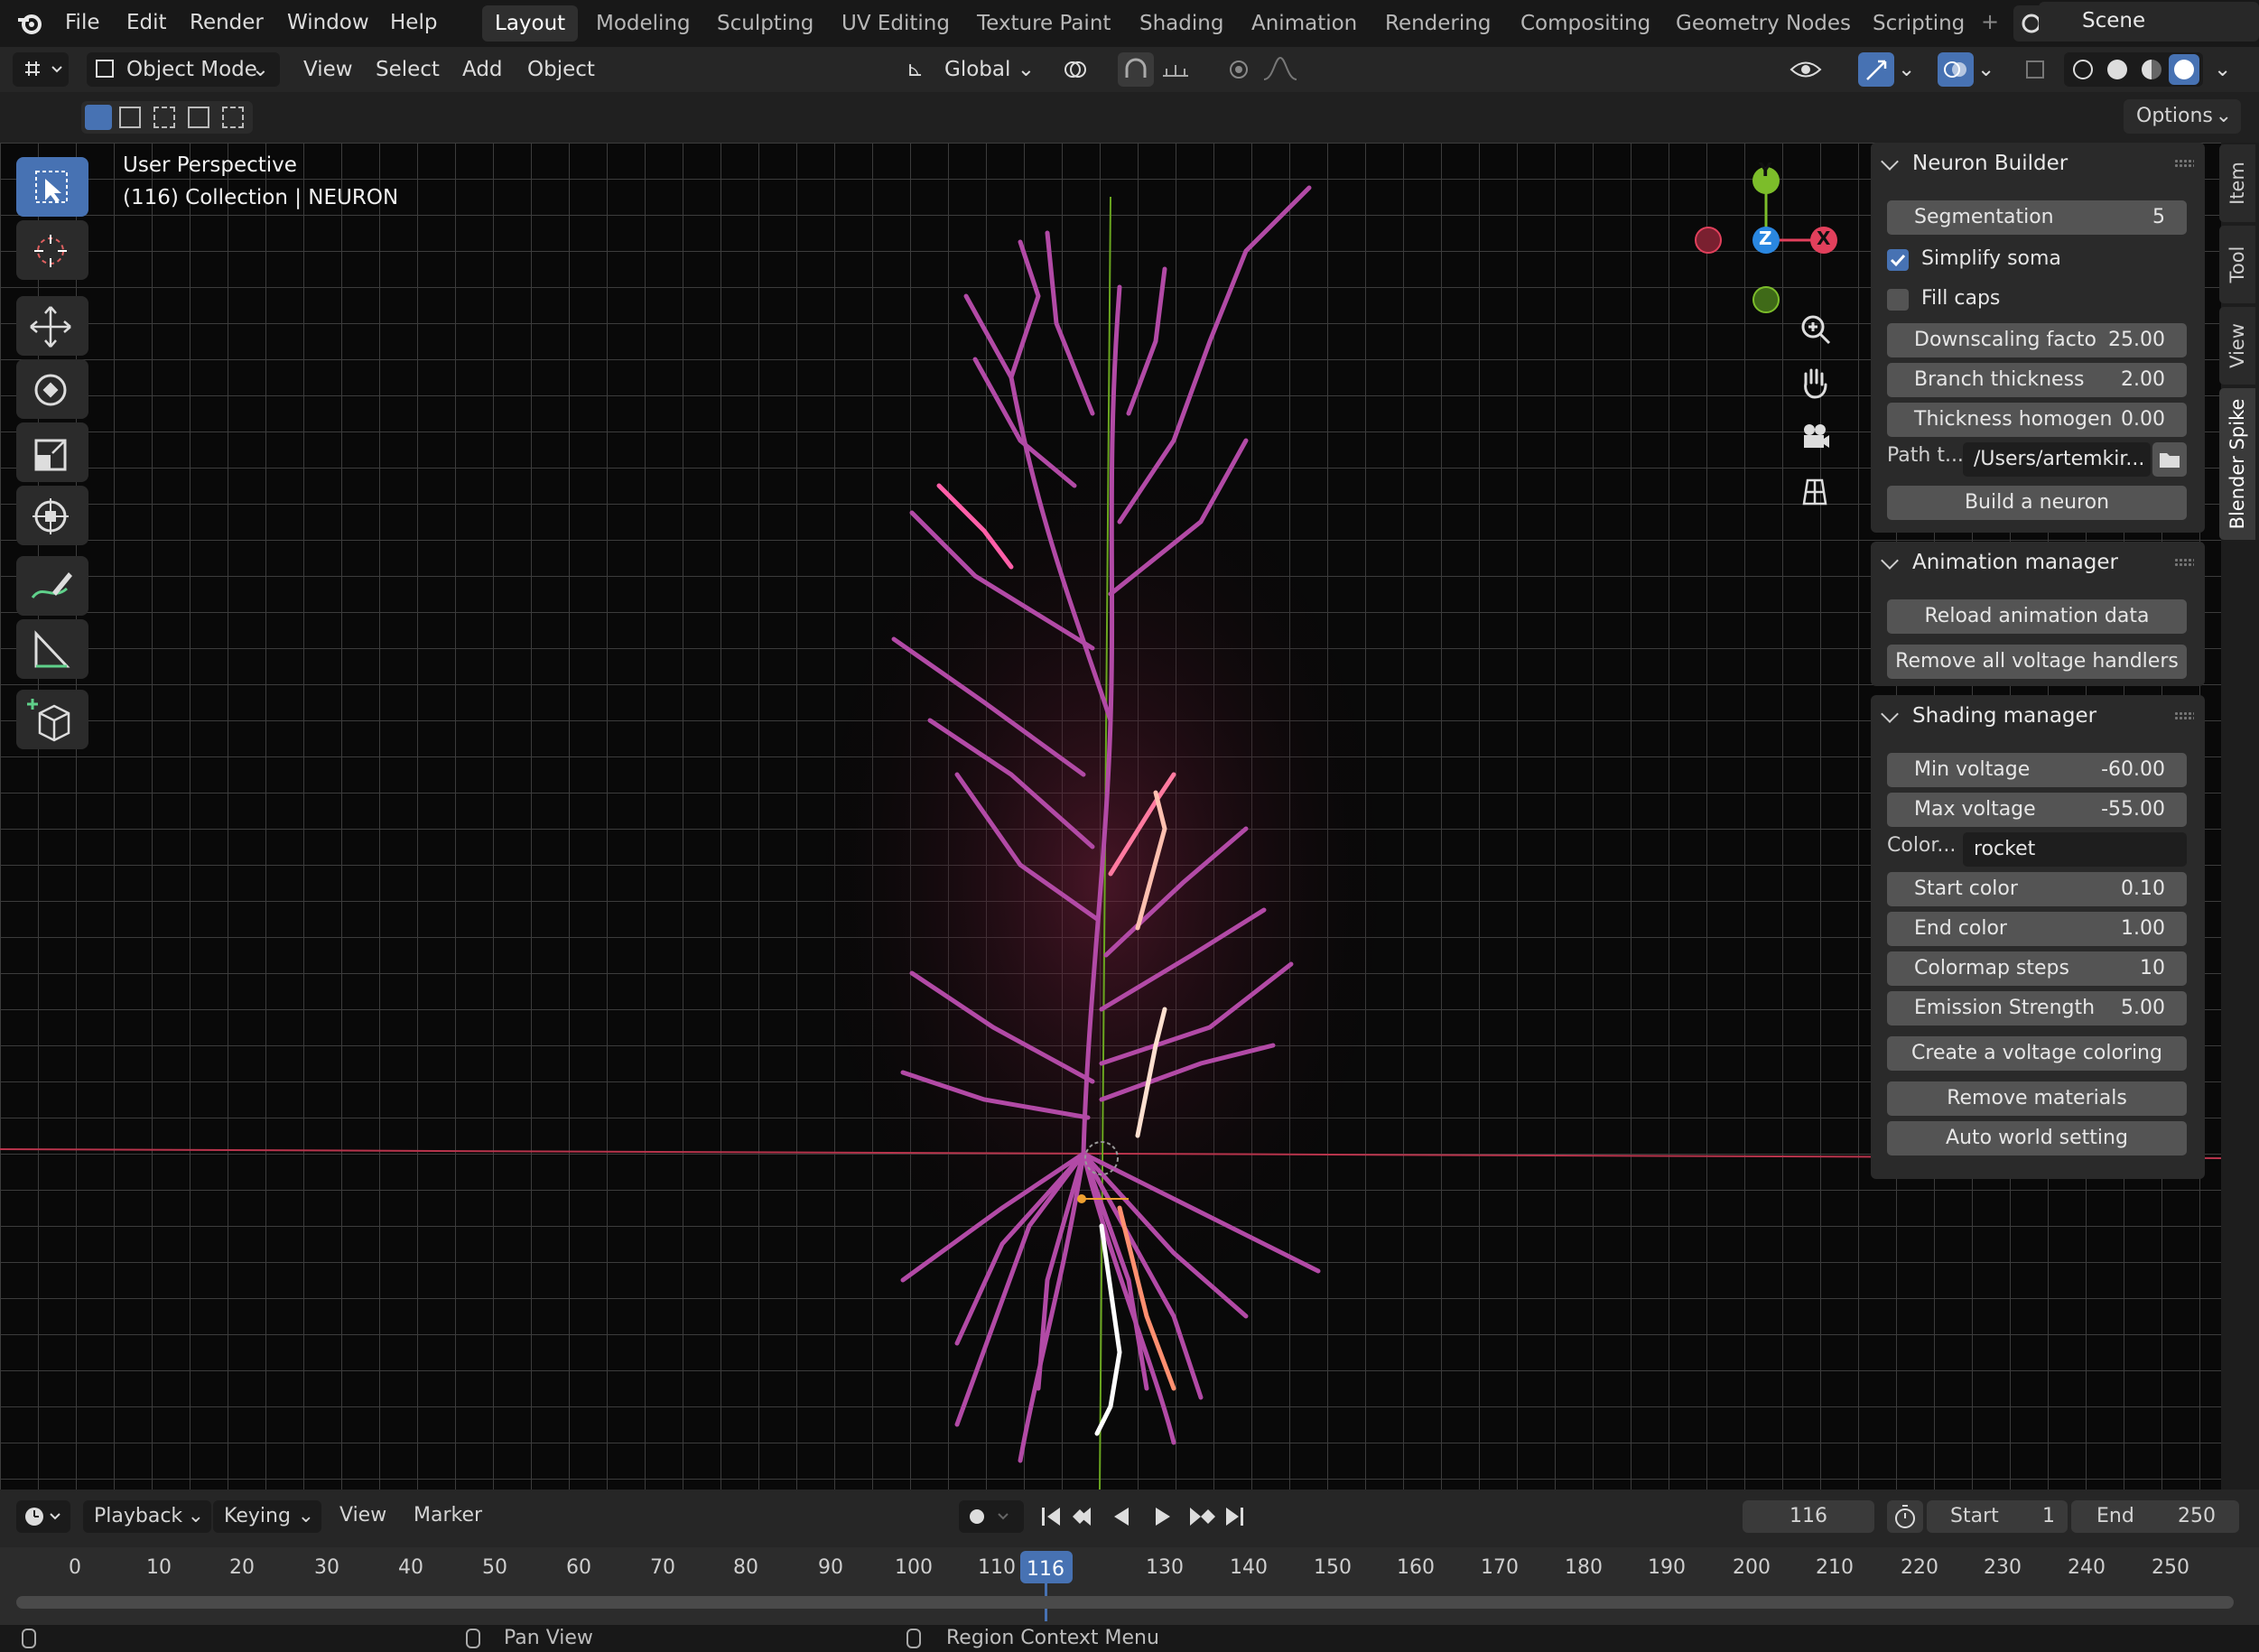 This screenshot has height=1652, width=2259. Describe the element at coordinates (2117, 69) in the screenshot. I see `solid-shading-icon` at that location.